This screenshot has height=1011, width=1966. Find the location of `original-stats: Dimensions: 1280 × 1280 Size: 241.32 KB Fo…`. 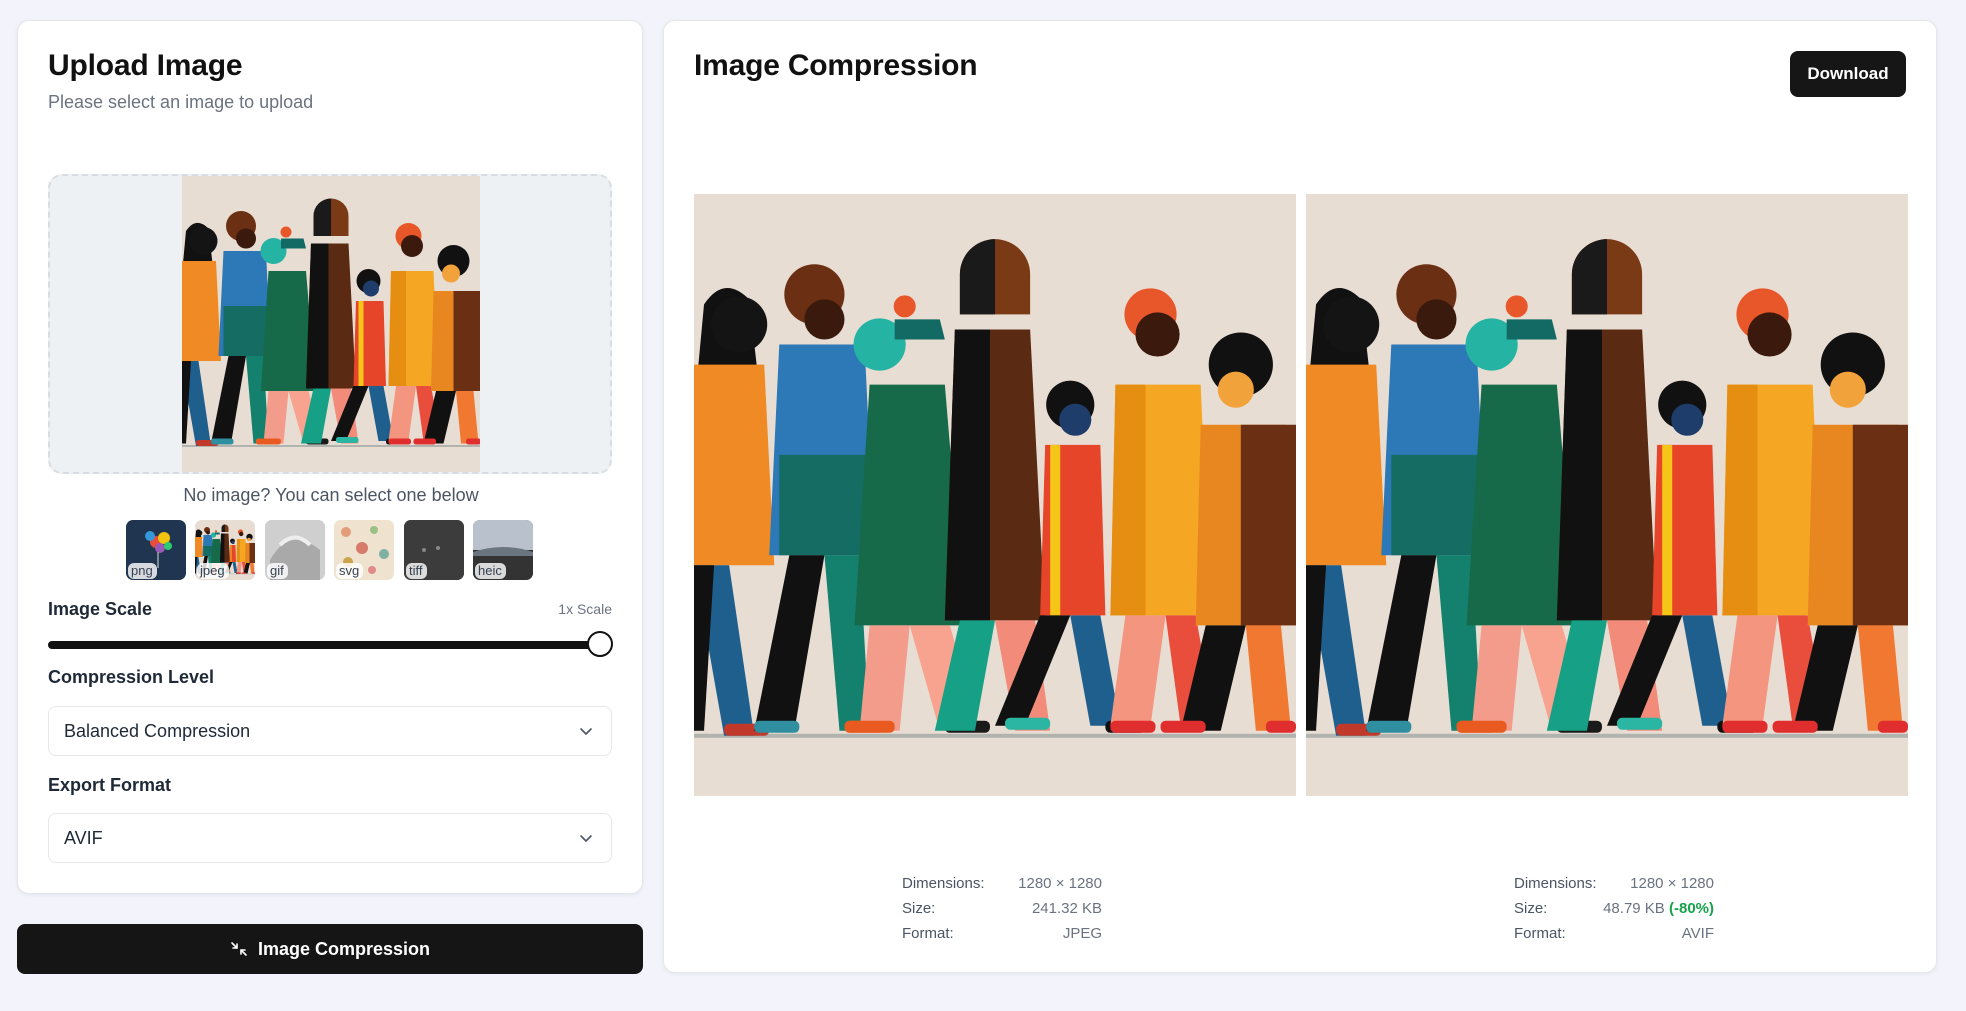

original-stats: Dimensions: 1280 × 1280 Size: 241.32 KB Fo… is located at coordinates (1002, 912).